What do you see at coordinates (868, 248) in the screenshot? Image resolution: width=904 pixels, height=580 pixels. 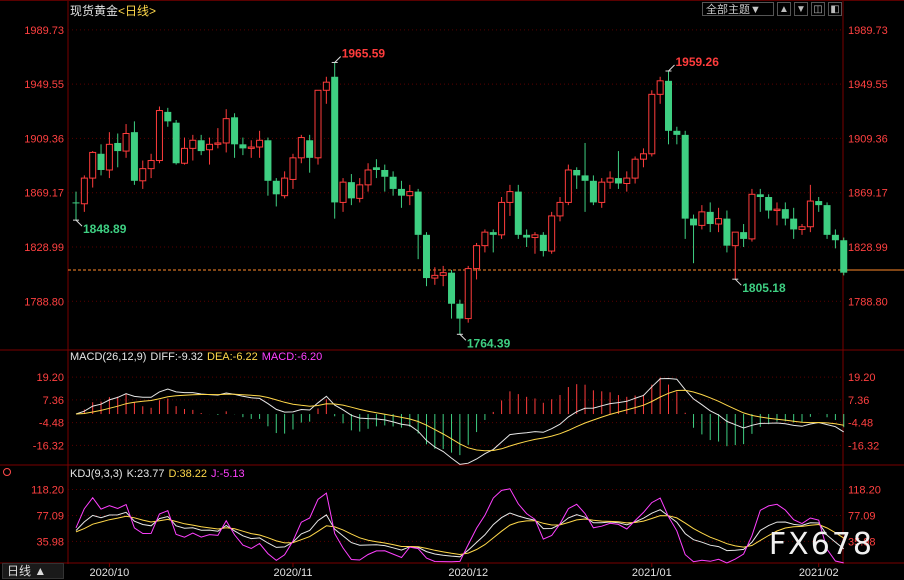 I see `price-tick-right: 1828.99` at bounding box center [868, 248].